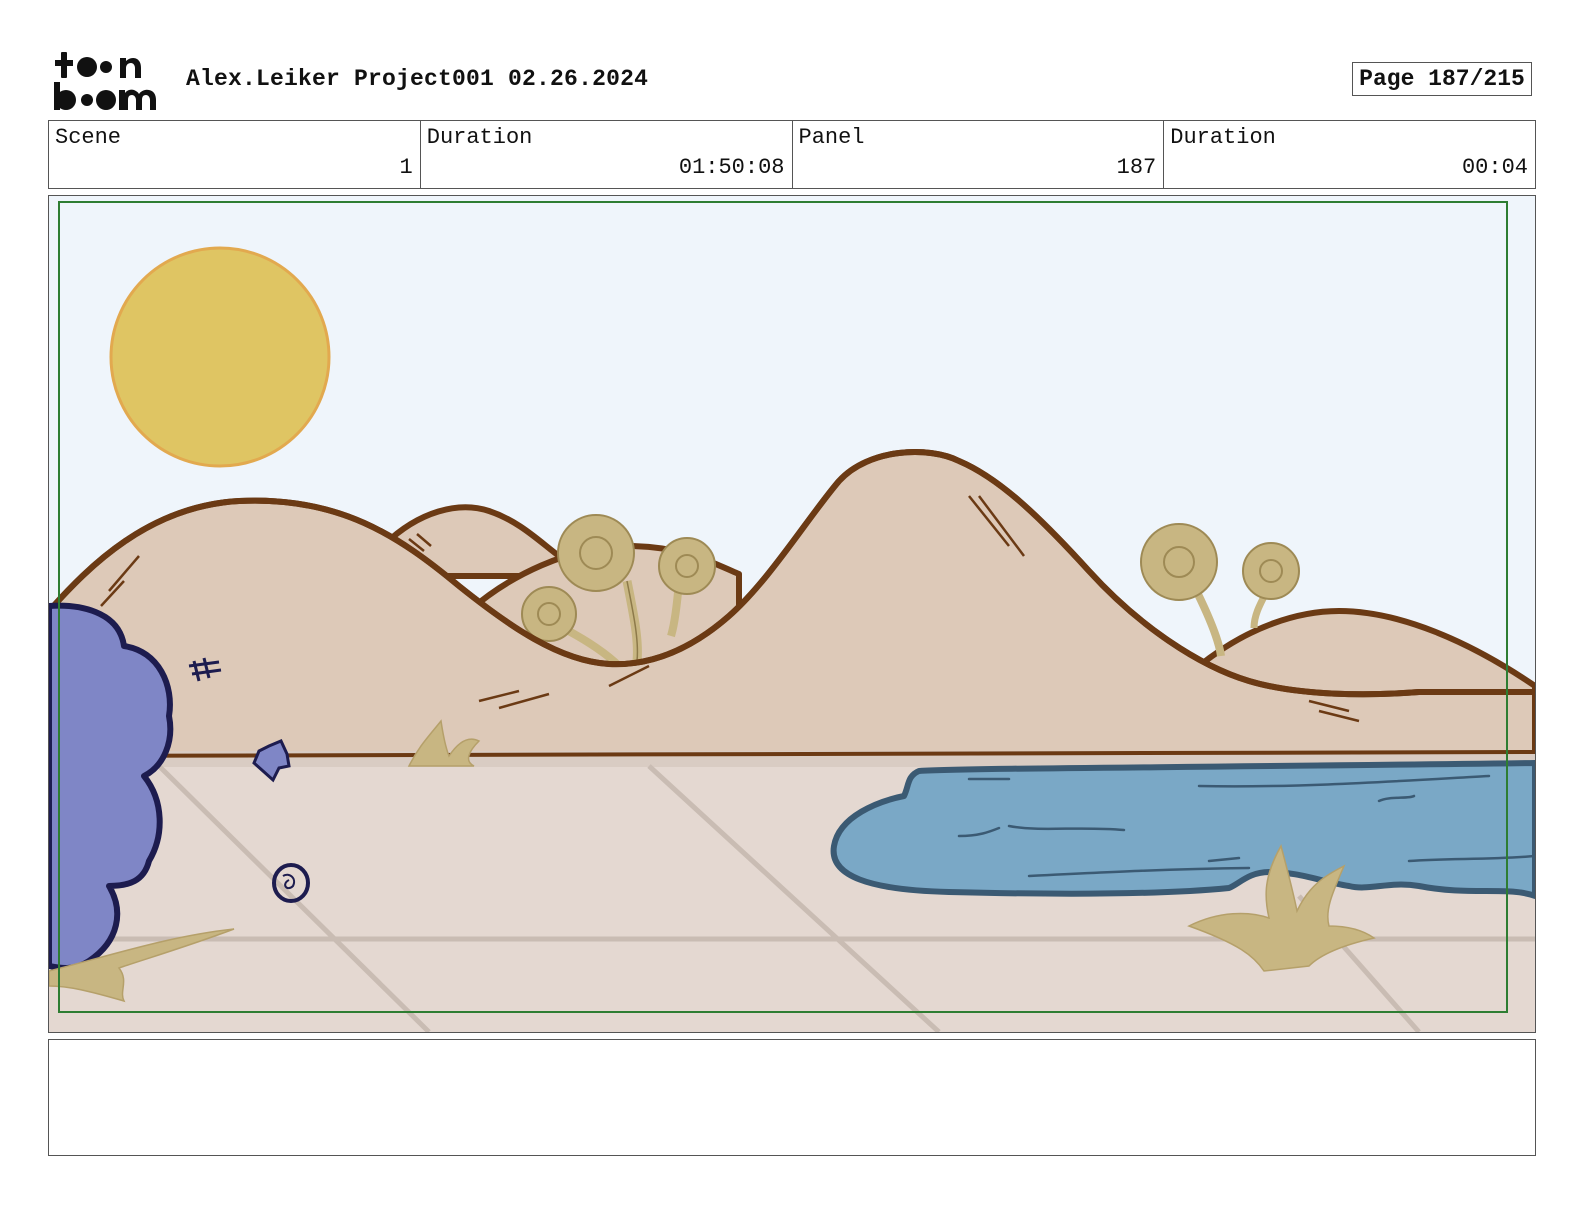  Describe the element at coordinates (406, 167) in the screenshot. I see `scene-value: 1` at that location.